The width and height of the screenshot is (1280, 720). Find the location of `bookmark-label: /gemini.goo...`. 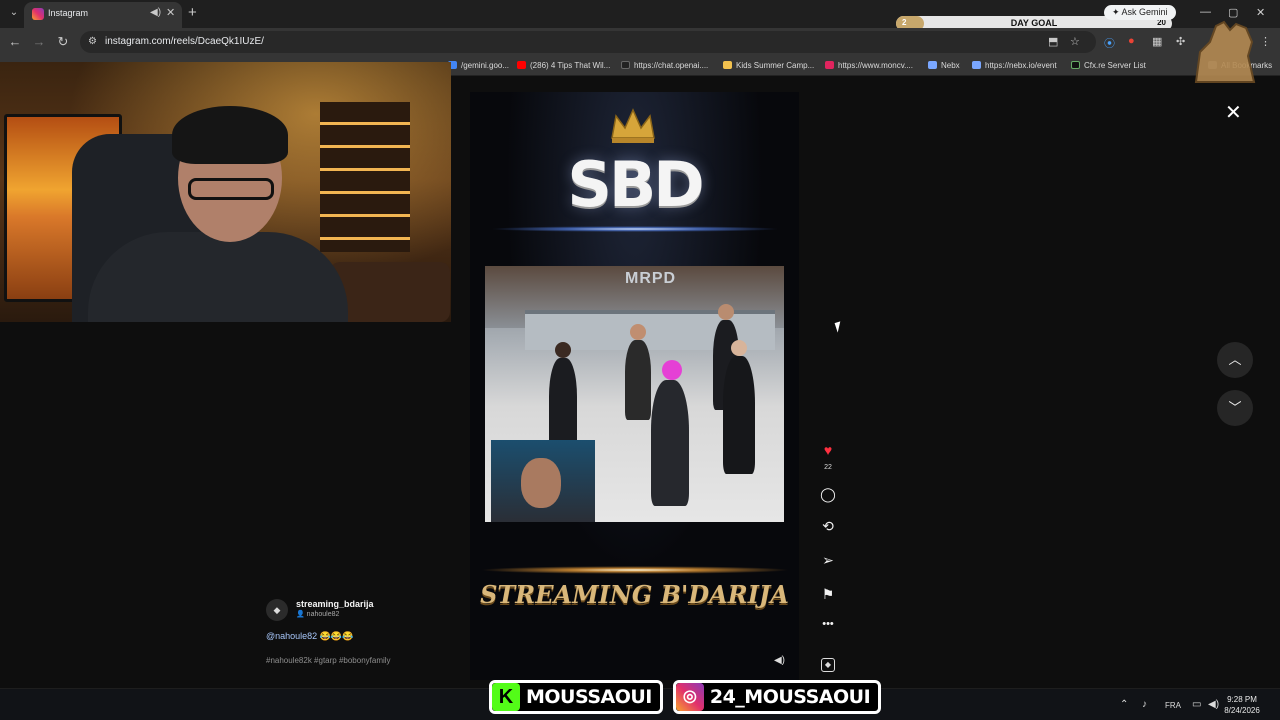

bookmark-label: /gemini.goo... is located at coordinates (485, 65).